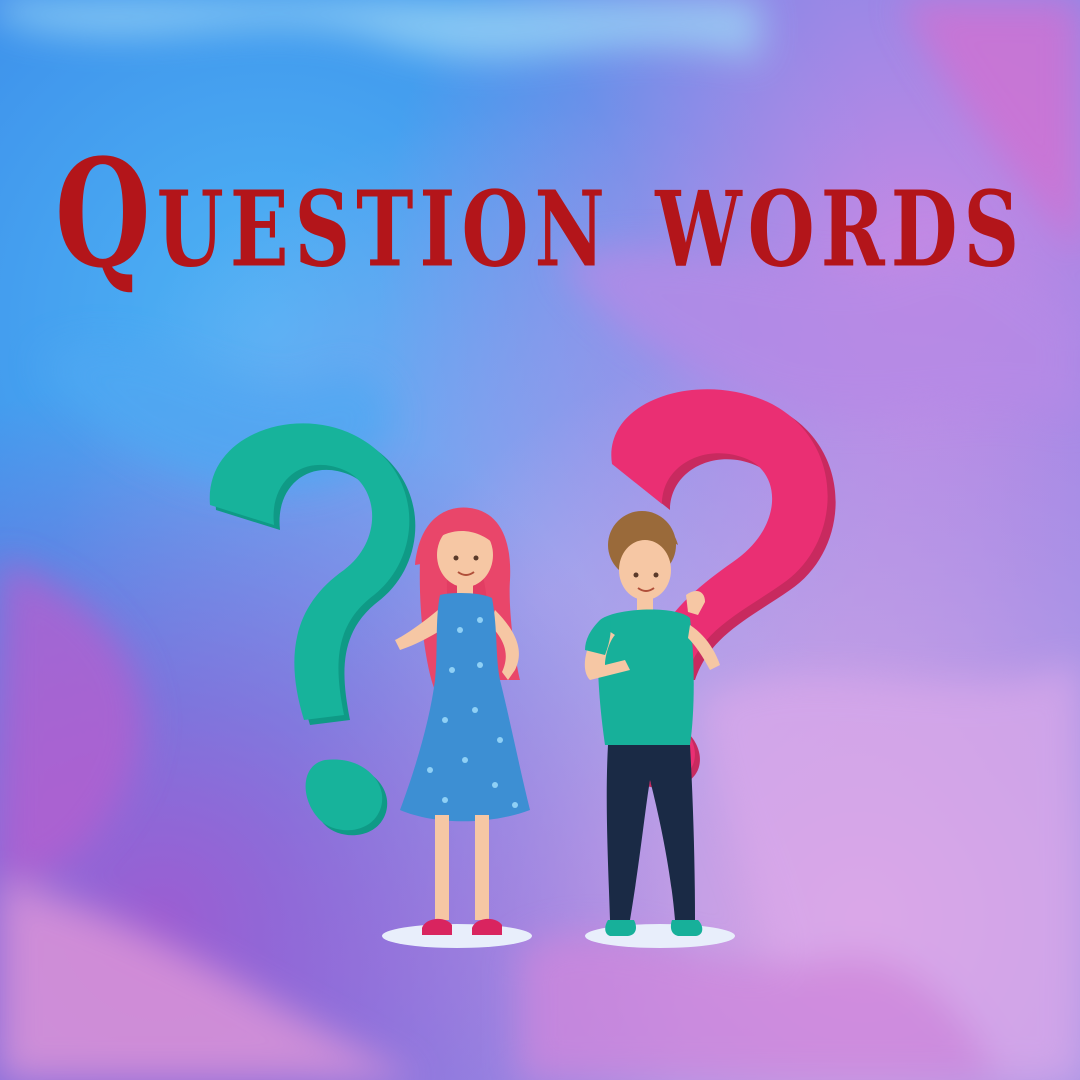 The width and height of the screenshot is (1080, 1080). What do you see at coordinates (462, 721) in the screenshot?
I see `girl-figure` at bounding box center [462, 721].